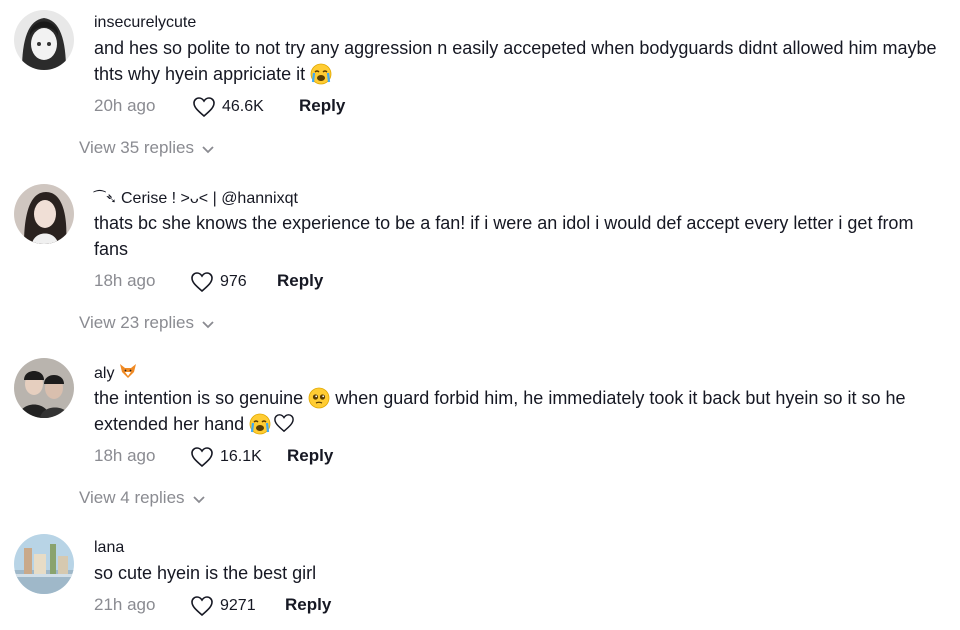 This screenshot has width=960, height=630. What do you see at coordinates (105, 198) in the screenshot?
I see `username-prefix: ⁀➴` at bounding box center [105, 198].